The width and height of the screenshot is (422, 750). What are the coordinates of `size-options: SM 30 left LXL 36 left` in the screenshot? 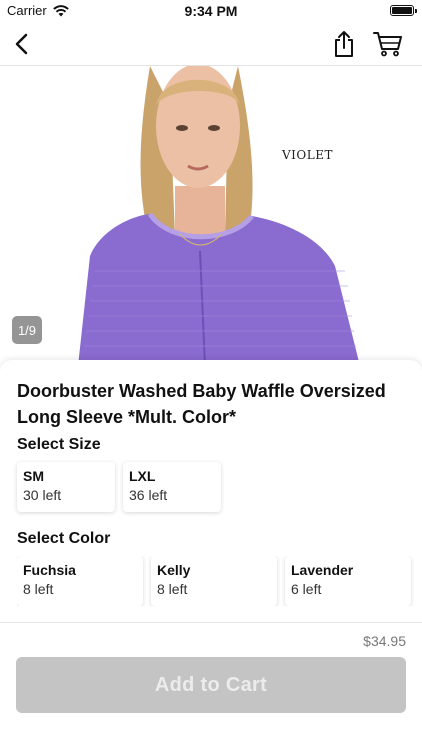 It's located at (119, 487).